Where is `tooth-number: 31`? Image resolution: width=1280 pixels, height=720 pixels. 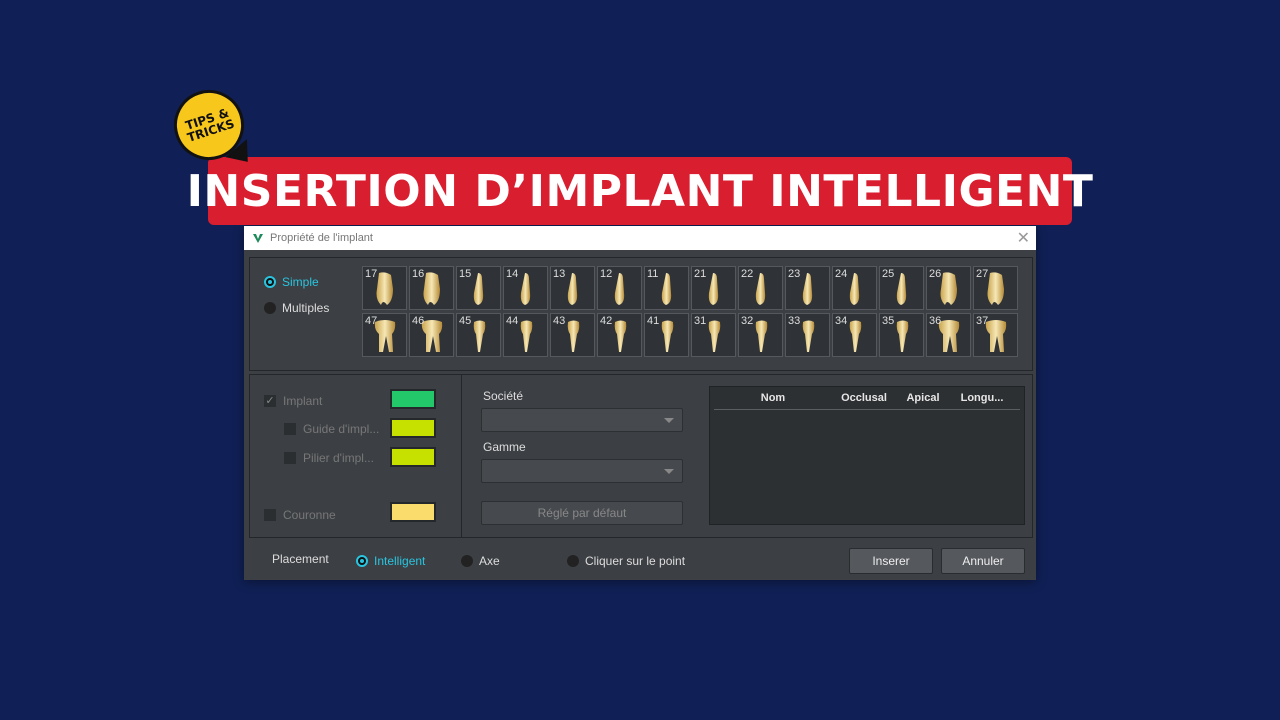
tooth-number: 31 is located at coordinates (700, 321).